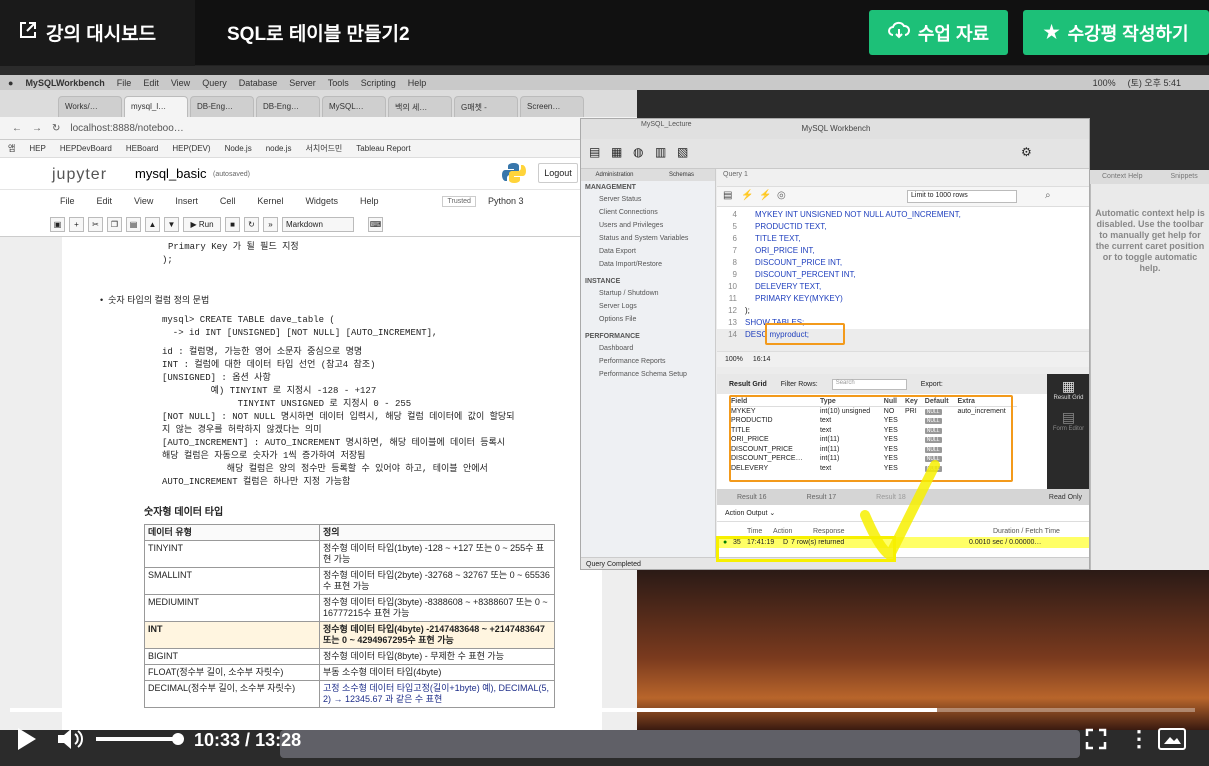 The width and height of the screenshot is (1209, 766). Describe the element at coordinates (1172, 741) in the screenshot. I see `picture-in-picture-icon` at that location.